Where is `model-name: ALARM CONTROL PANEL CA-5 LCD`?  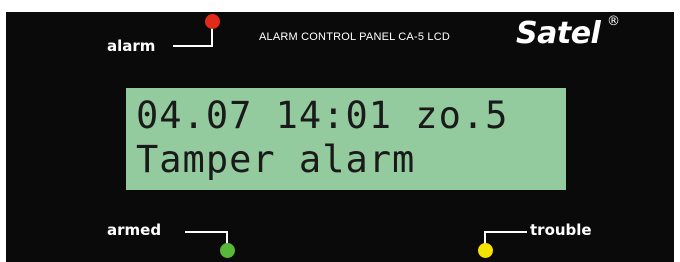
model-name: ALARM CONTROL PANEL CA-5 LCD is located at coordinates (355, 37).